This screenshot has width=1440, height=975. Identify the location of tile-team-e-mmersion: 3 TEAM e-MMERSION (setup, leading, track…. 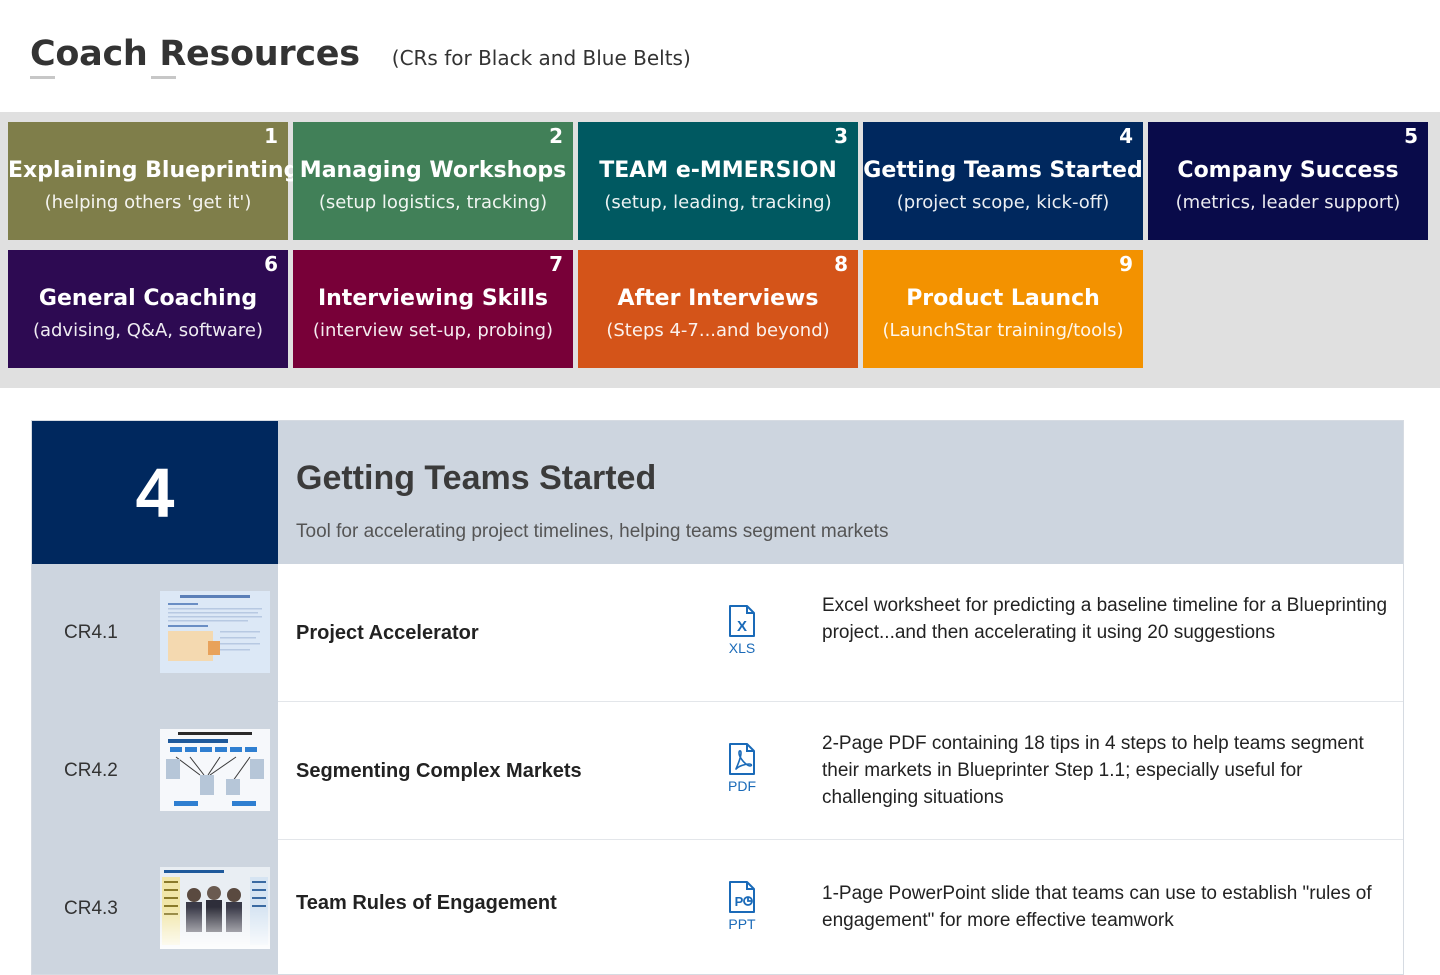
(718, 181).